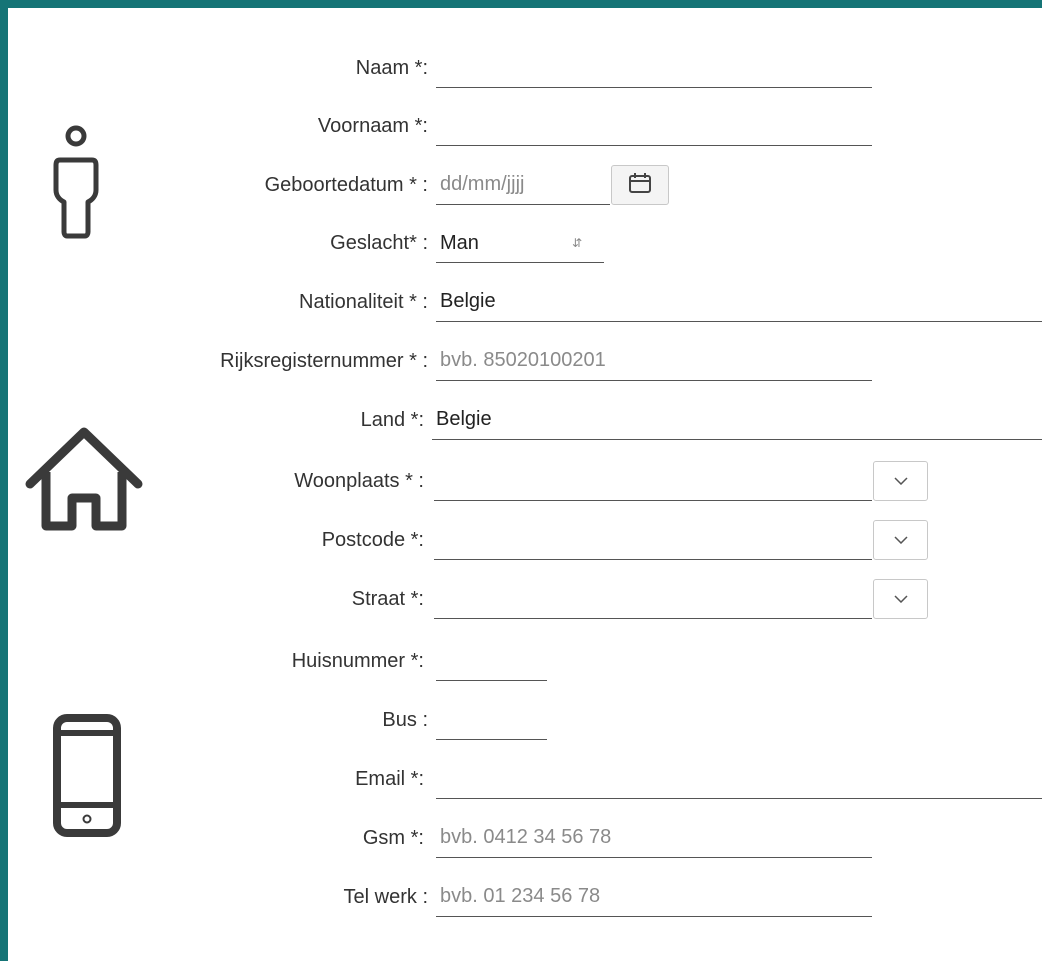 This screenshot has width=1042, height=961. What do you see at coordinates (357, 661) in the screenshot?
I see `huisnummer-label: Huisnummer *:` at bounding box center [357, 661].